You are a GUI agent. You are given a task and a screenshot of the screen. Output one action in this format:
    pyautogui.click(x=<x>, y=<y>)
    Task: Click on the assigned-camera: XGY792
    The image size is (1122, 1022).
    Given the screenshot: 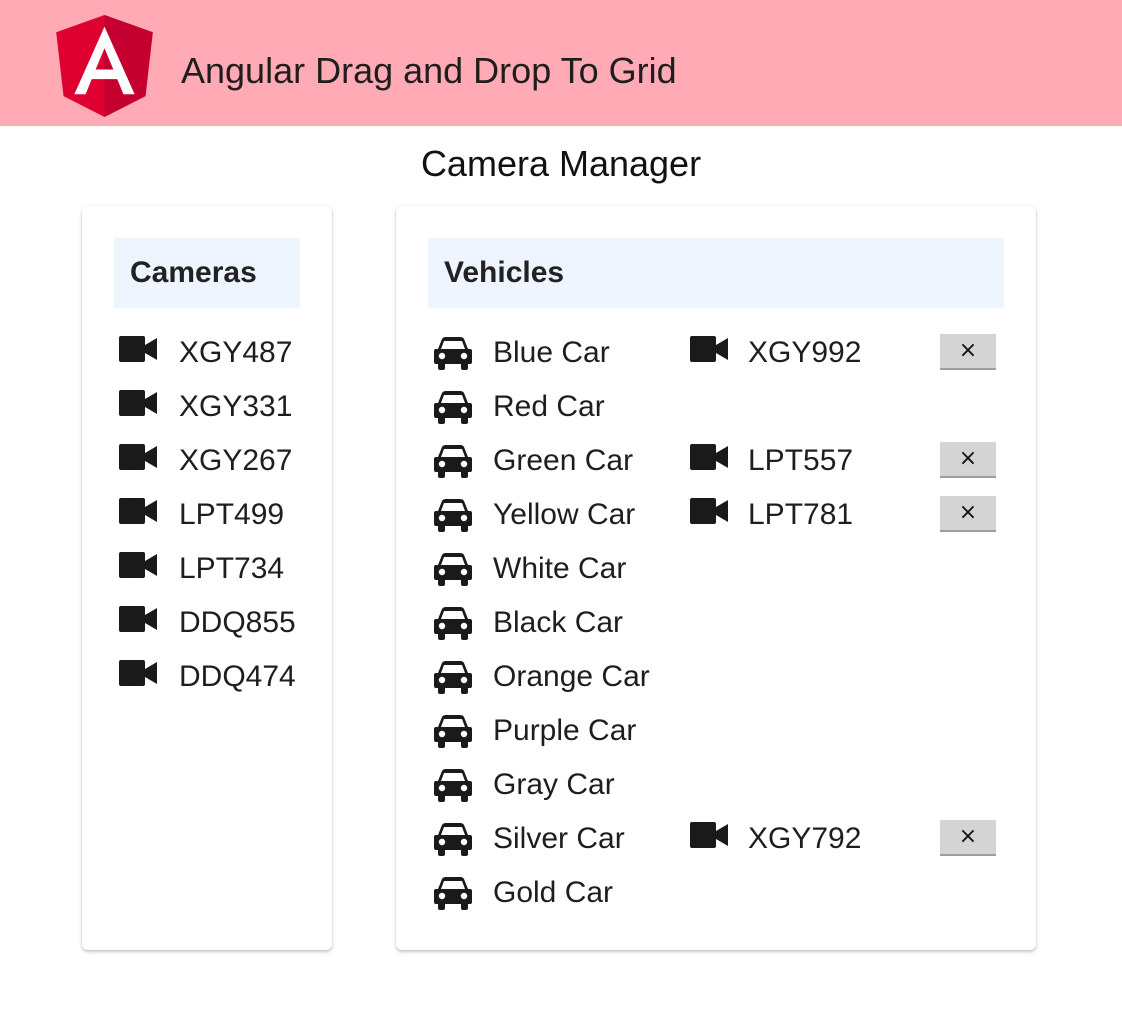 What is the action you would take?
    pyautogui.click(x=775, y=839)
    